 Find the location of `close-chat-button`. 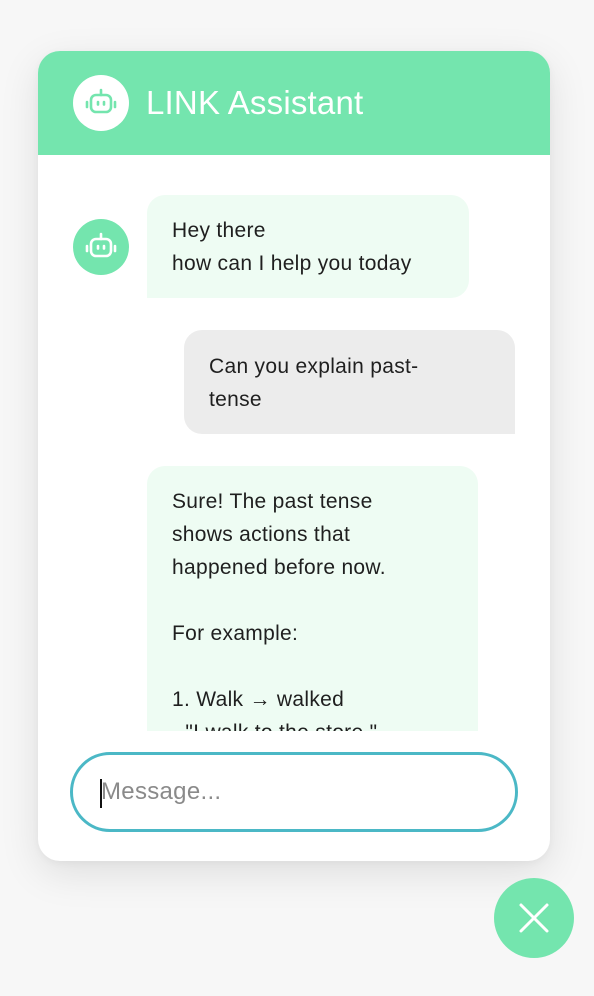

close-chat-button is located at coordinates (534, 918).